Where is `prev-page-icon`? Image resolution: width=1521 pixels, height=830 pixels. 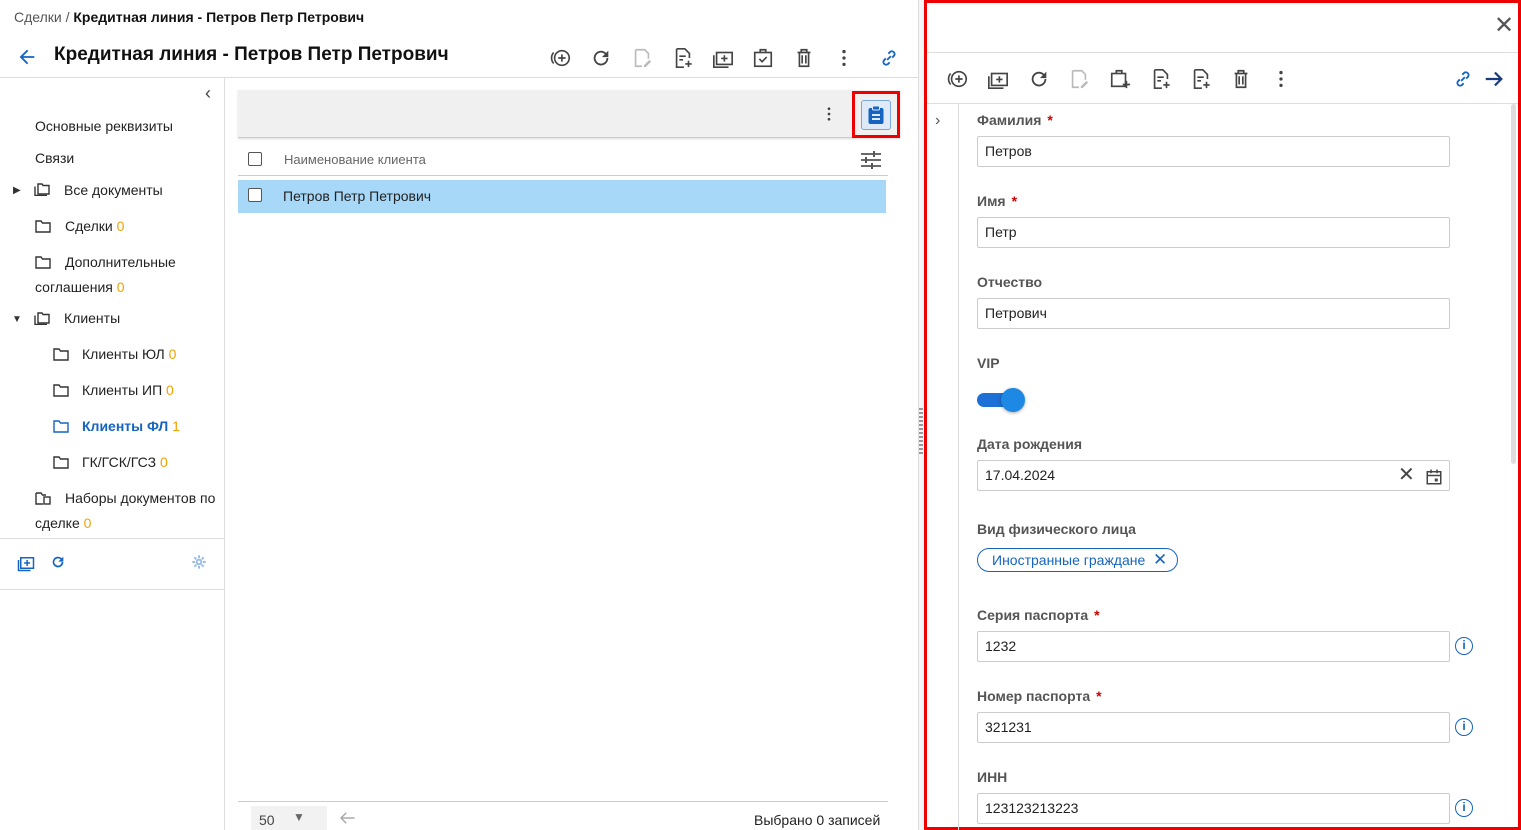 prev-page-icon is located at coordinates (347, 820).